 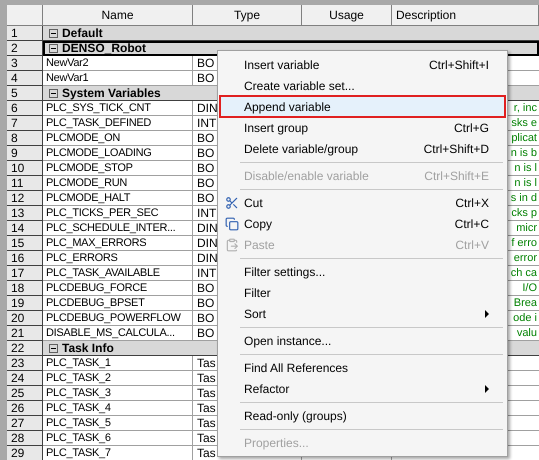 I want to click on row-number: 22, so click(x=25, y=348).